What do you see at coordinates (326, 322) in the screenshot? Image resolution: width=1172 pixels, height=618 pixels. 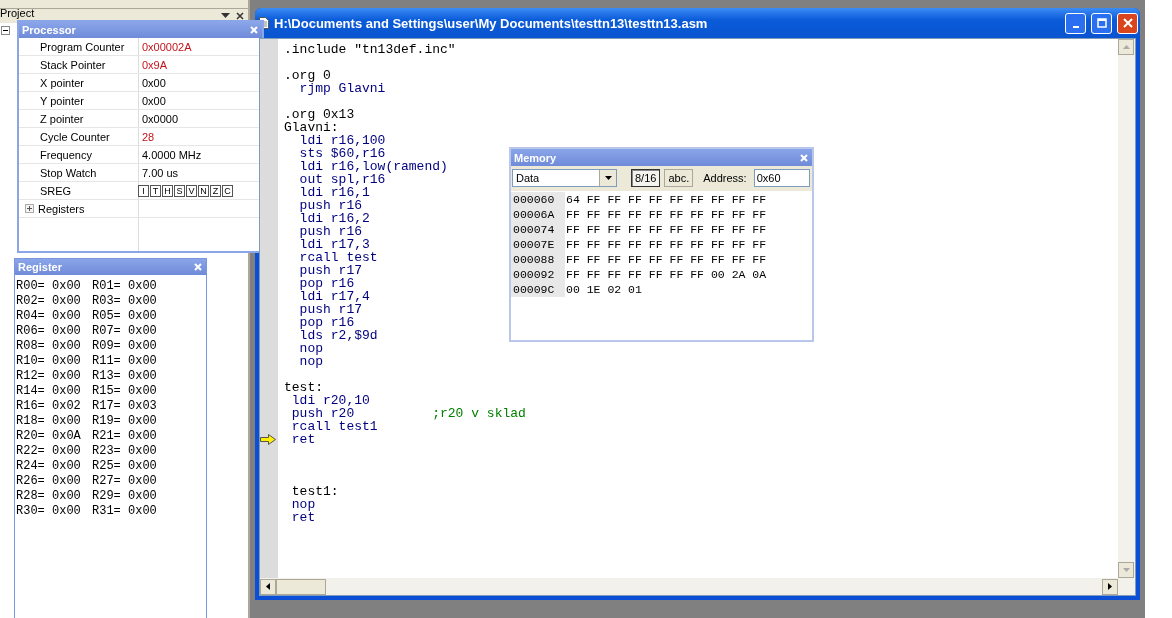 I see `code-line: pop r16` at bounding box center [326, 322].